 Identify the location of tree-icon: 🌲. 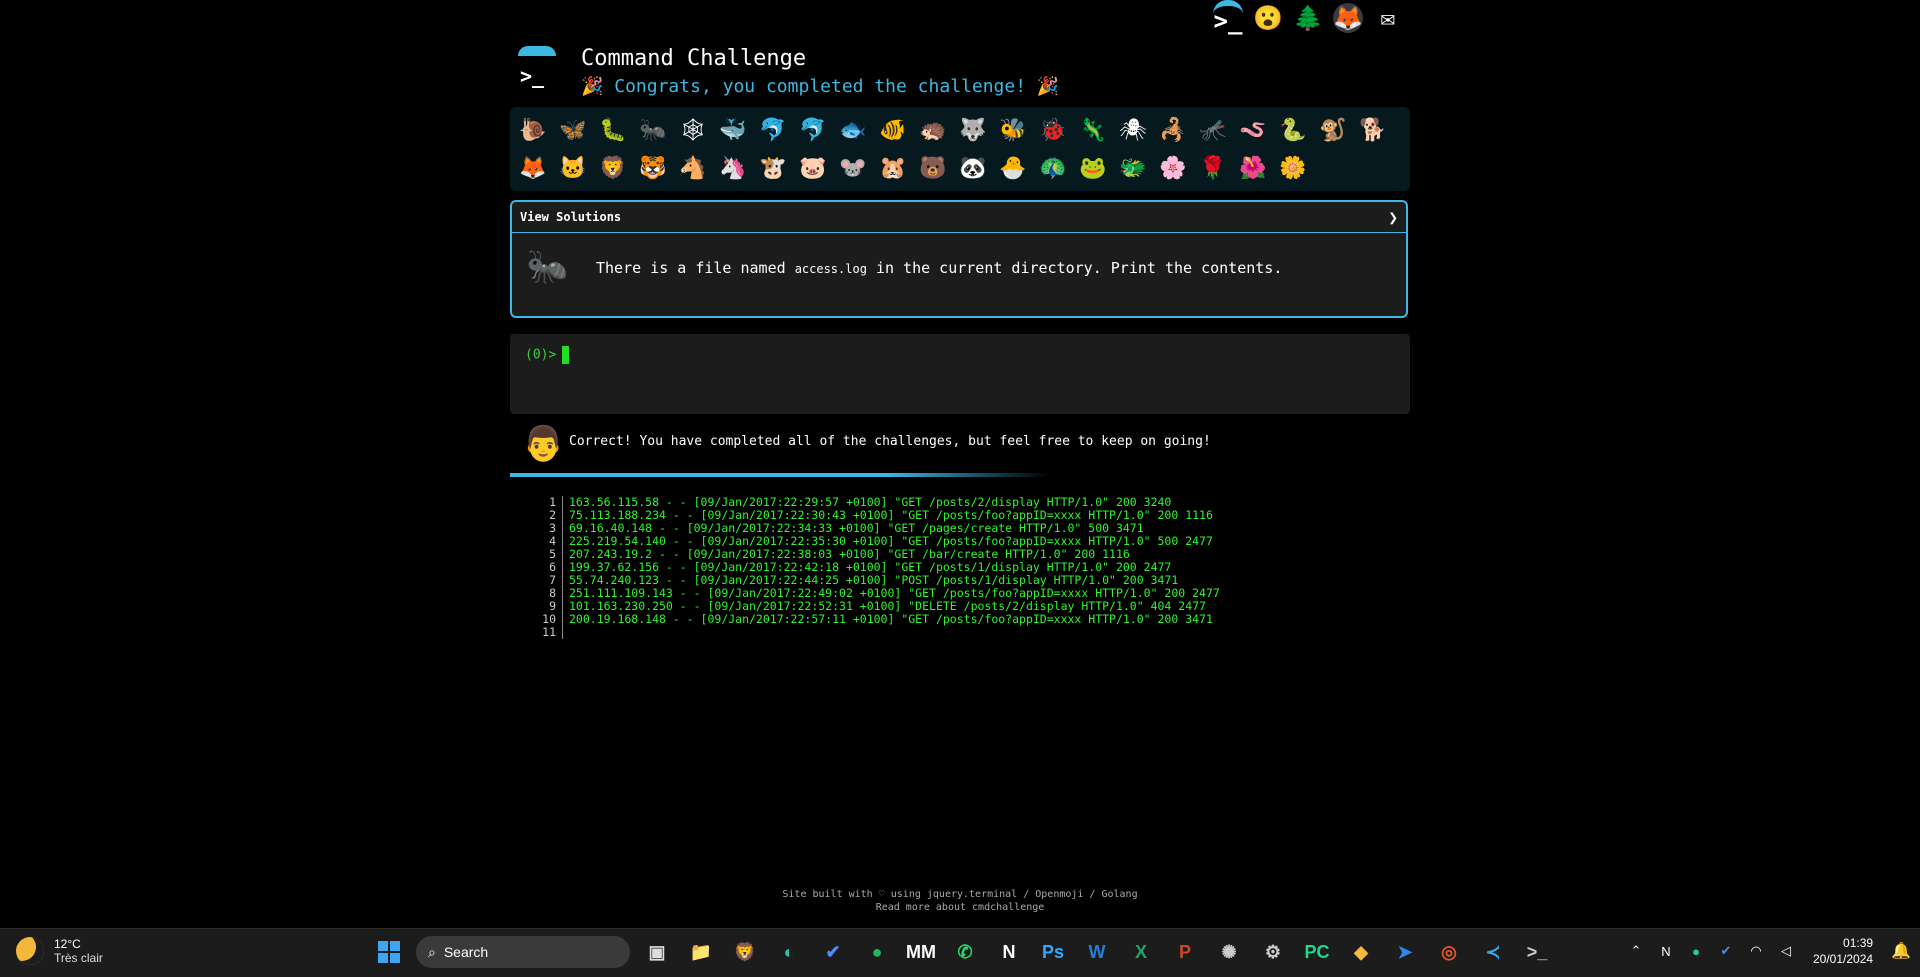
(1308, 18).